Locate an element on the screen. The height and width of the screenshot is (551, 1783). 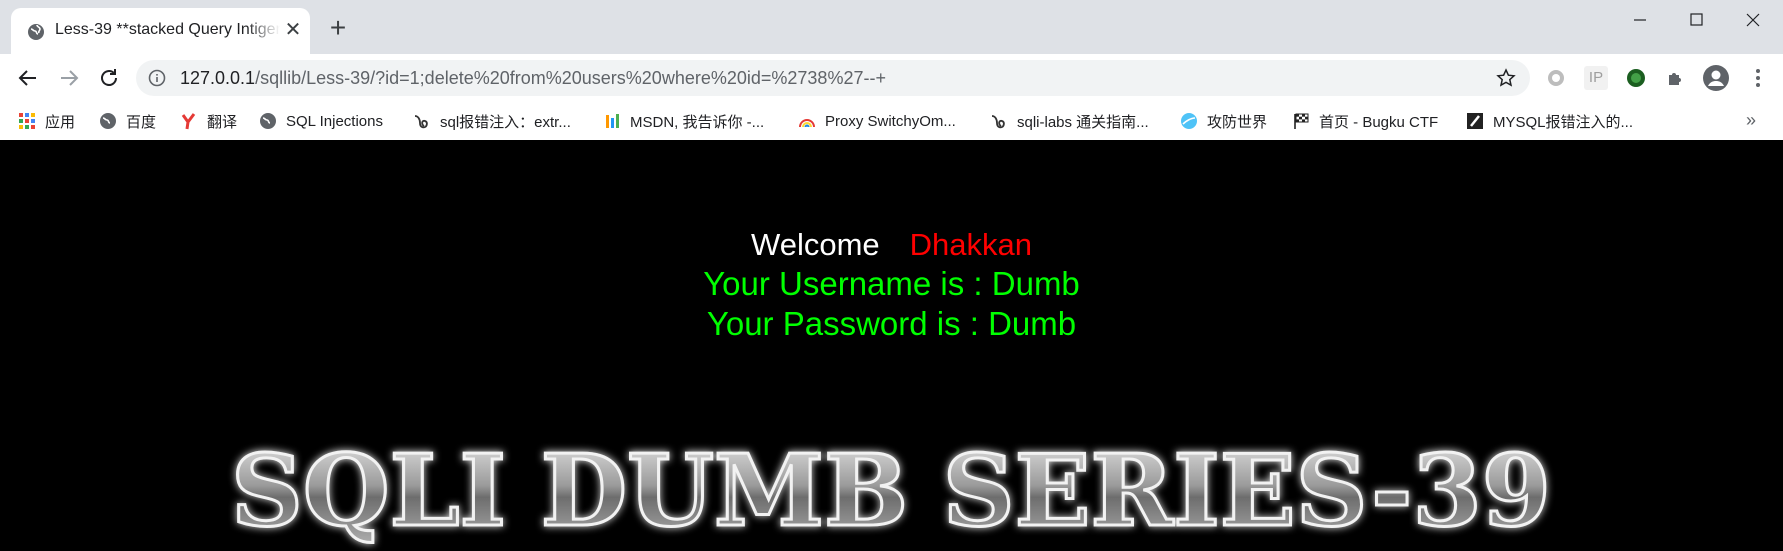
site-info-icon is located at coordinates (157, 78).